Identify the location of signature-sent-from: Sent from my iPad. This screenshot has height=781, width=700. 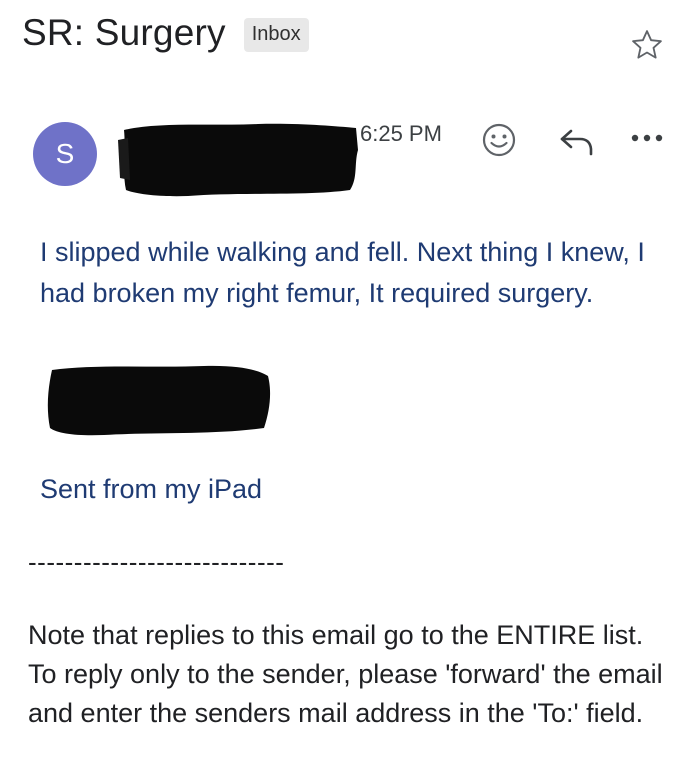
(151, 489).